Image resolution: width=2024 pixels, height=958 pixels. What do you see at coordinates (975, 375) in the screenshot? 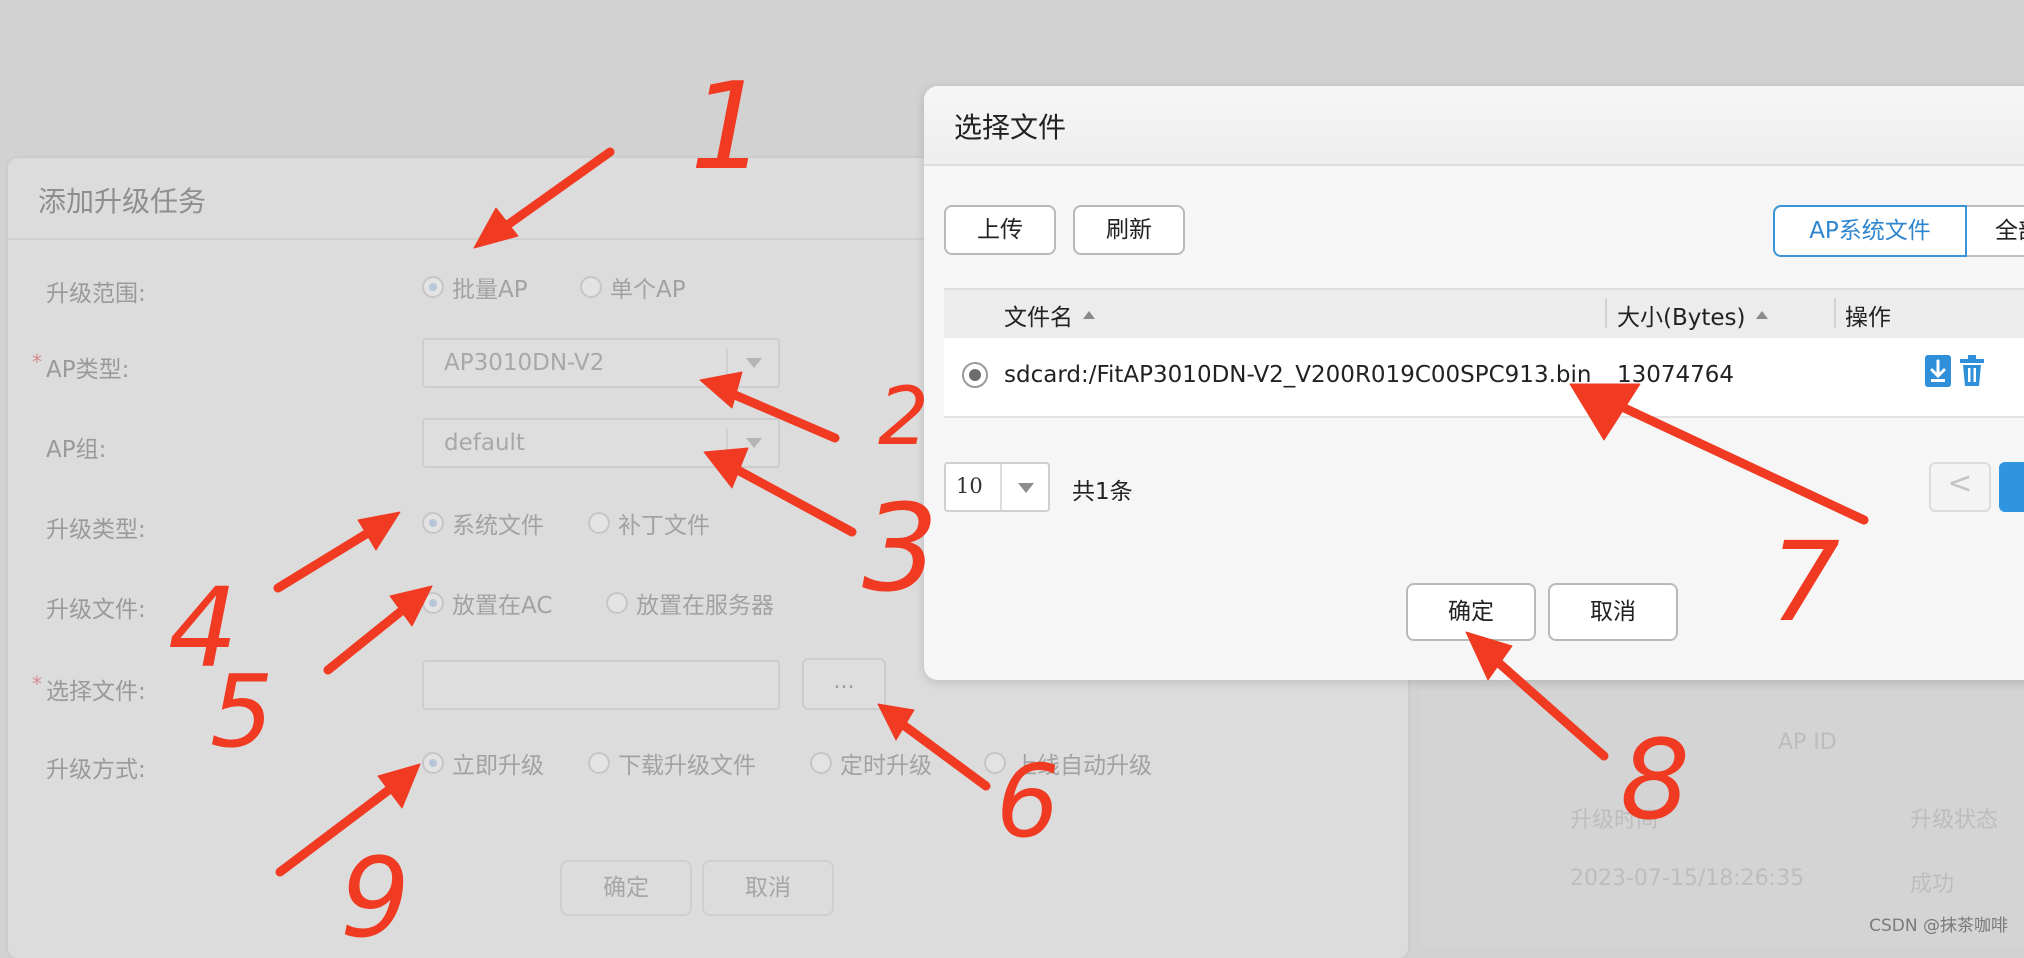
I see `row-select-radio` at bounding box center [975, 375].